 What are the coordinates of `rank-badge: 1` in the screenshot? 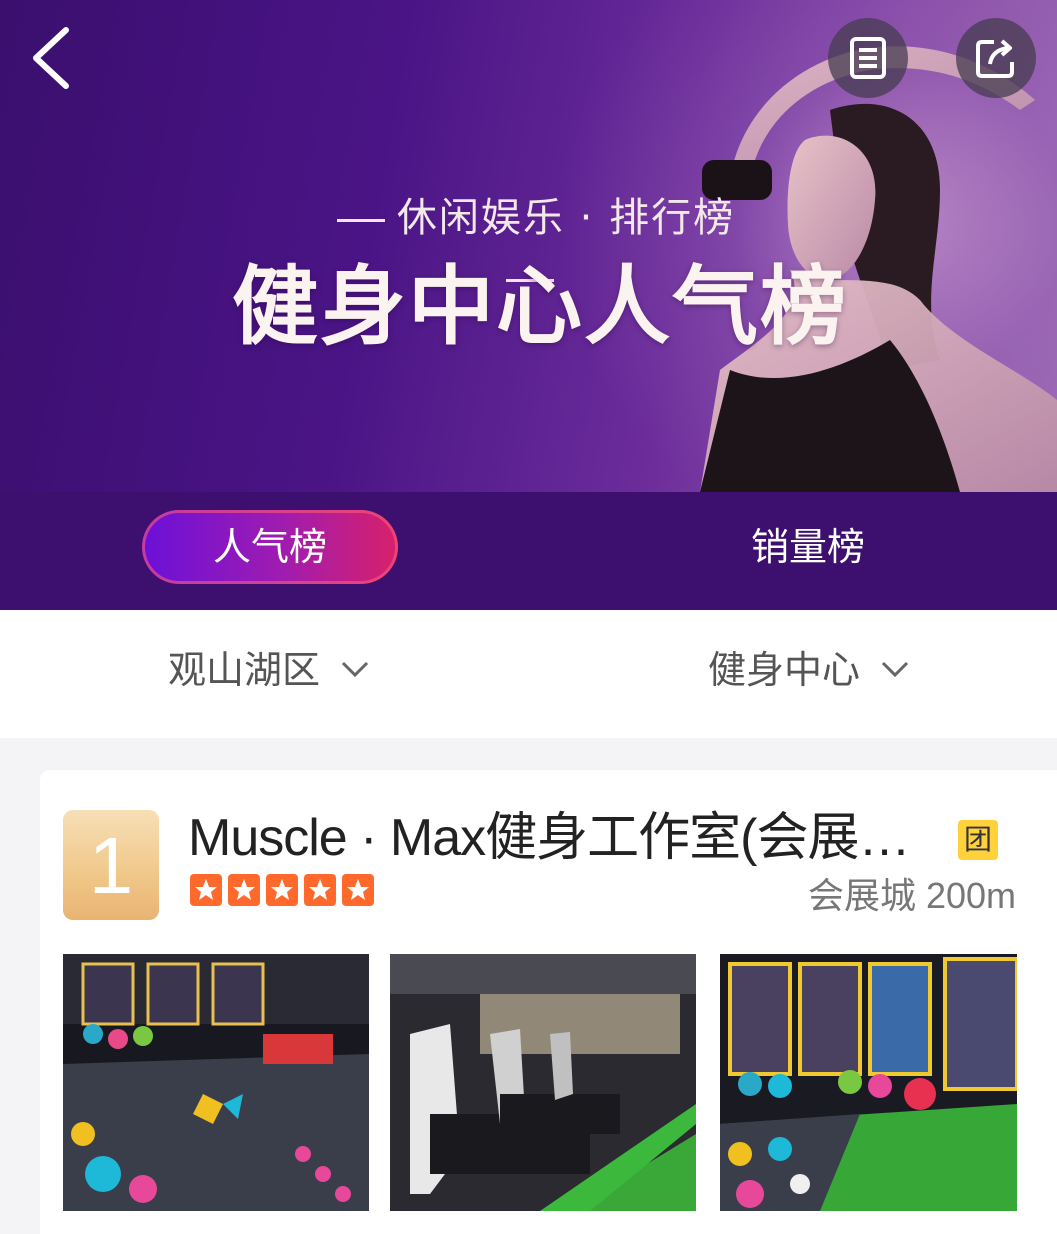 It's located at (111, 865).